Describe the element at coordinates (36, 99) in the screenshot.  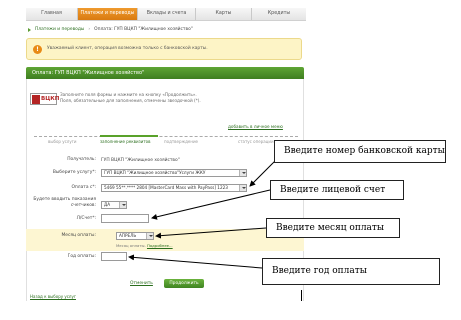
I see `provider-emblem-icon` at that location.